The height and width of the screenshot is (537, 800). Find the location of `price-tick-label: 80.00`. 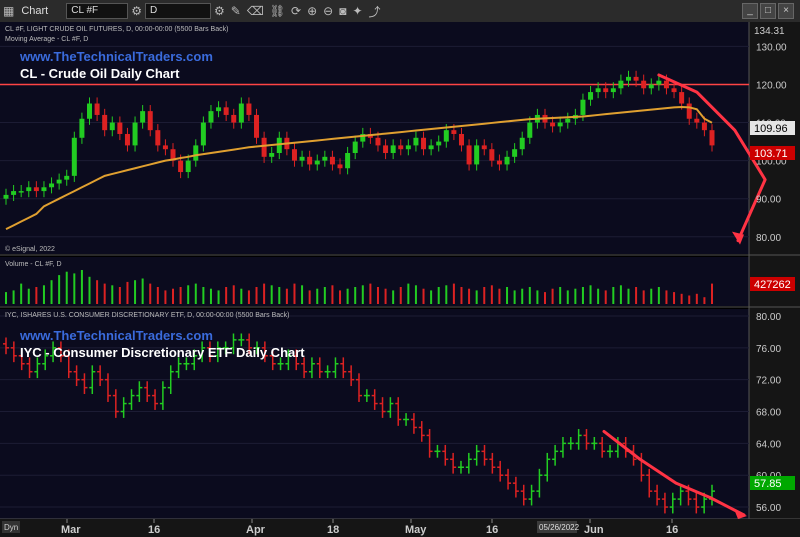

price-tick-label: 80.00 is located at coordinates (768, 238).